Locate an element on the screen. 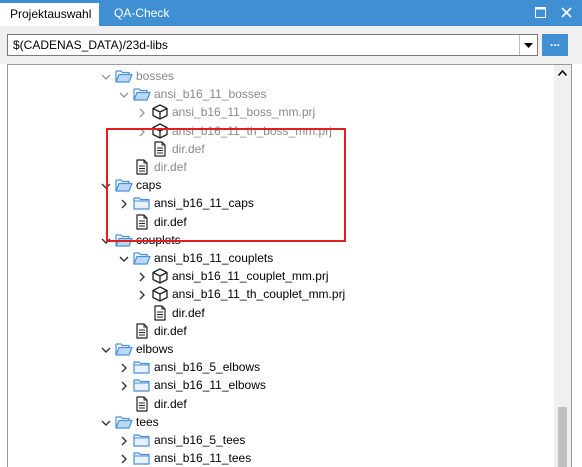 Image resolution: width=582 pixels, height=467 pixels. tree-item: ansi_b16_5_tees is located at coordinates (278, 440).